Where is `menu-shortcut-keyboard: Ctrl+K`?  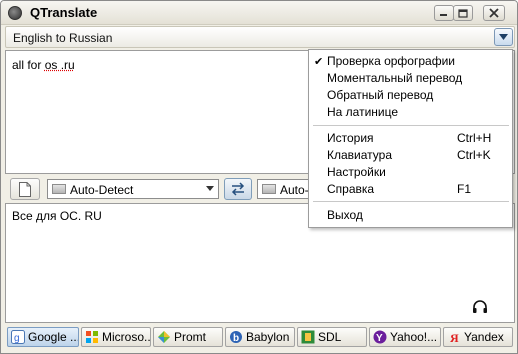
menu-shortcut-keyboard: Ctrl+K is located at coordinates (474, 155).